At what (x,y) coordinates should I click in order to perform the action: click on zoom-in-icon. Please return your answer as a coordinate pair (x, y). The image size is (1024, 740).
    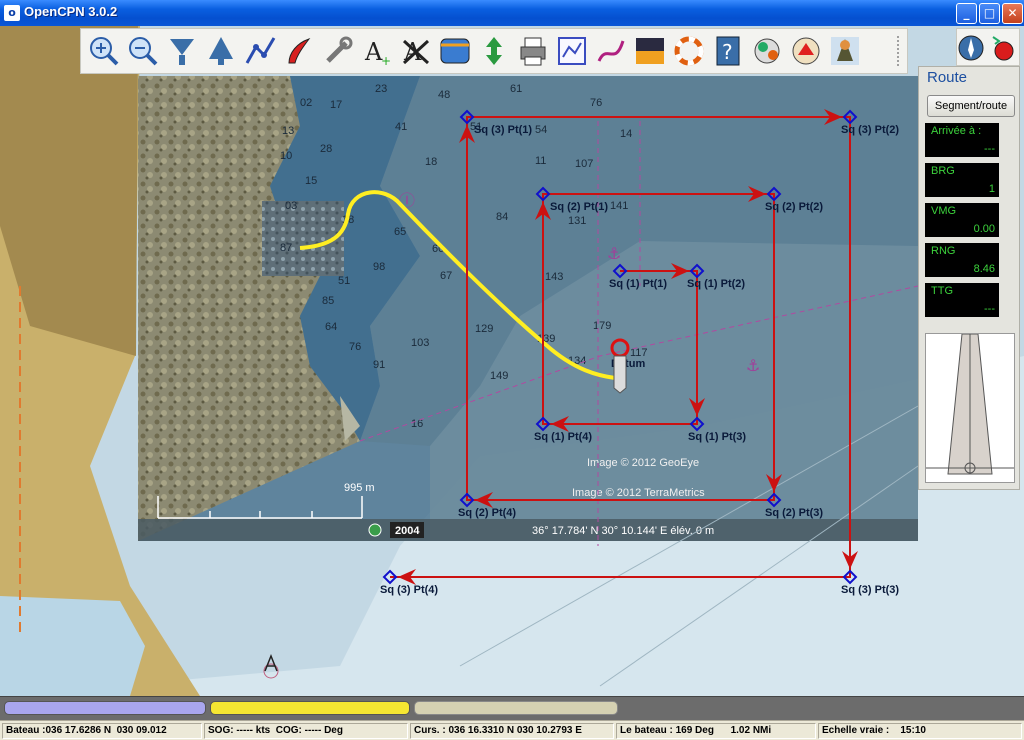
    Looking at the image, I should click on (104, 51).